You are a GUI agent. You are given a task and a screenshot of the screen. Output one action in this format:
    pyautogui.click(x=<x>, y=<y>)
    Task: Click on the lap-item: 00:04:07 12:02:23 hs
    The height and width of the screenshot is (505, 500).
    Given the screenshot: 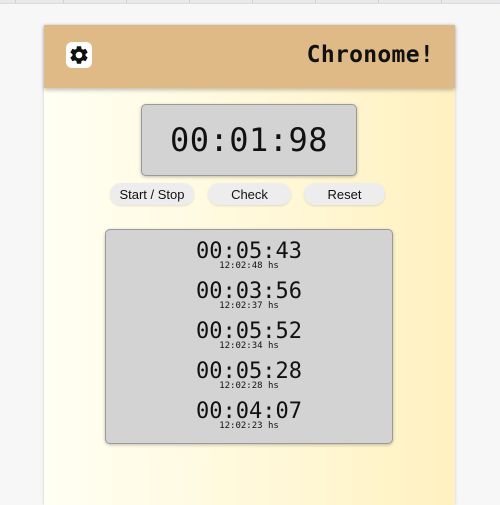 What is the action you would take?
    pyautogui.click(x=249, y=416)
    